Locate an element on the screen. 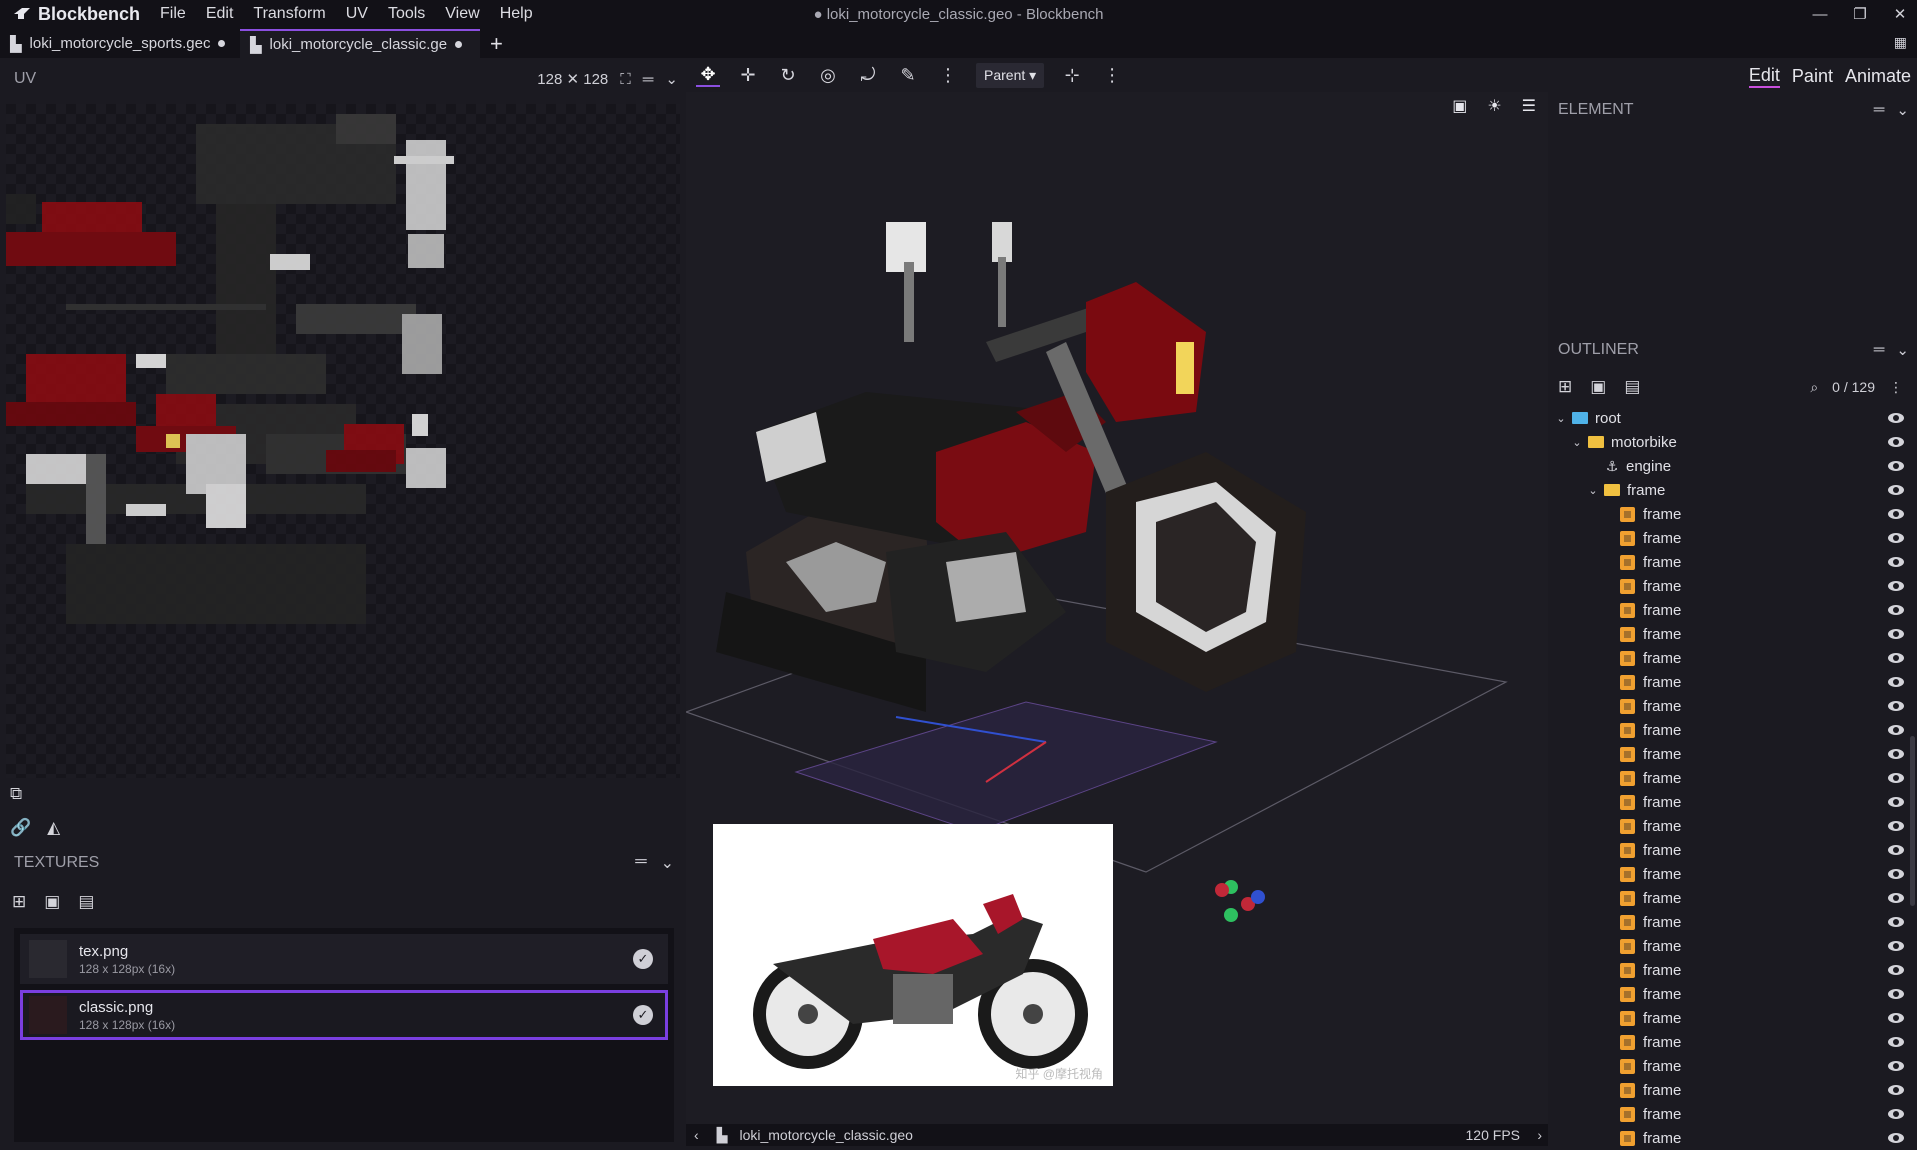 The height and width of the screenshot is (1150, 1917). tab-project-sports: ▙ loki_motorcycle_sports.gec is located at coordinates (120, 43).